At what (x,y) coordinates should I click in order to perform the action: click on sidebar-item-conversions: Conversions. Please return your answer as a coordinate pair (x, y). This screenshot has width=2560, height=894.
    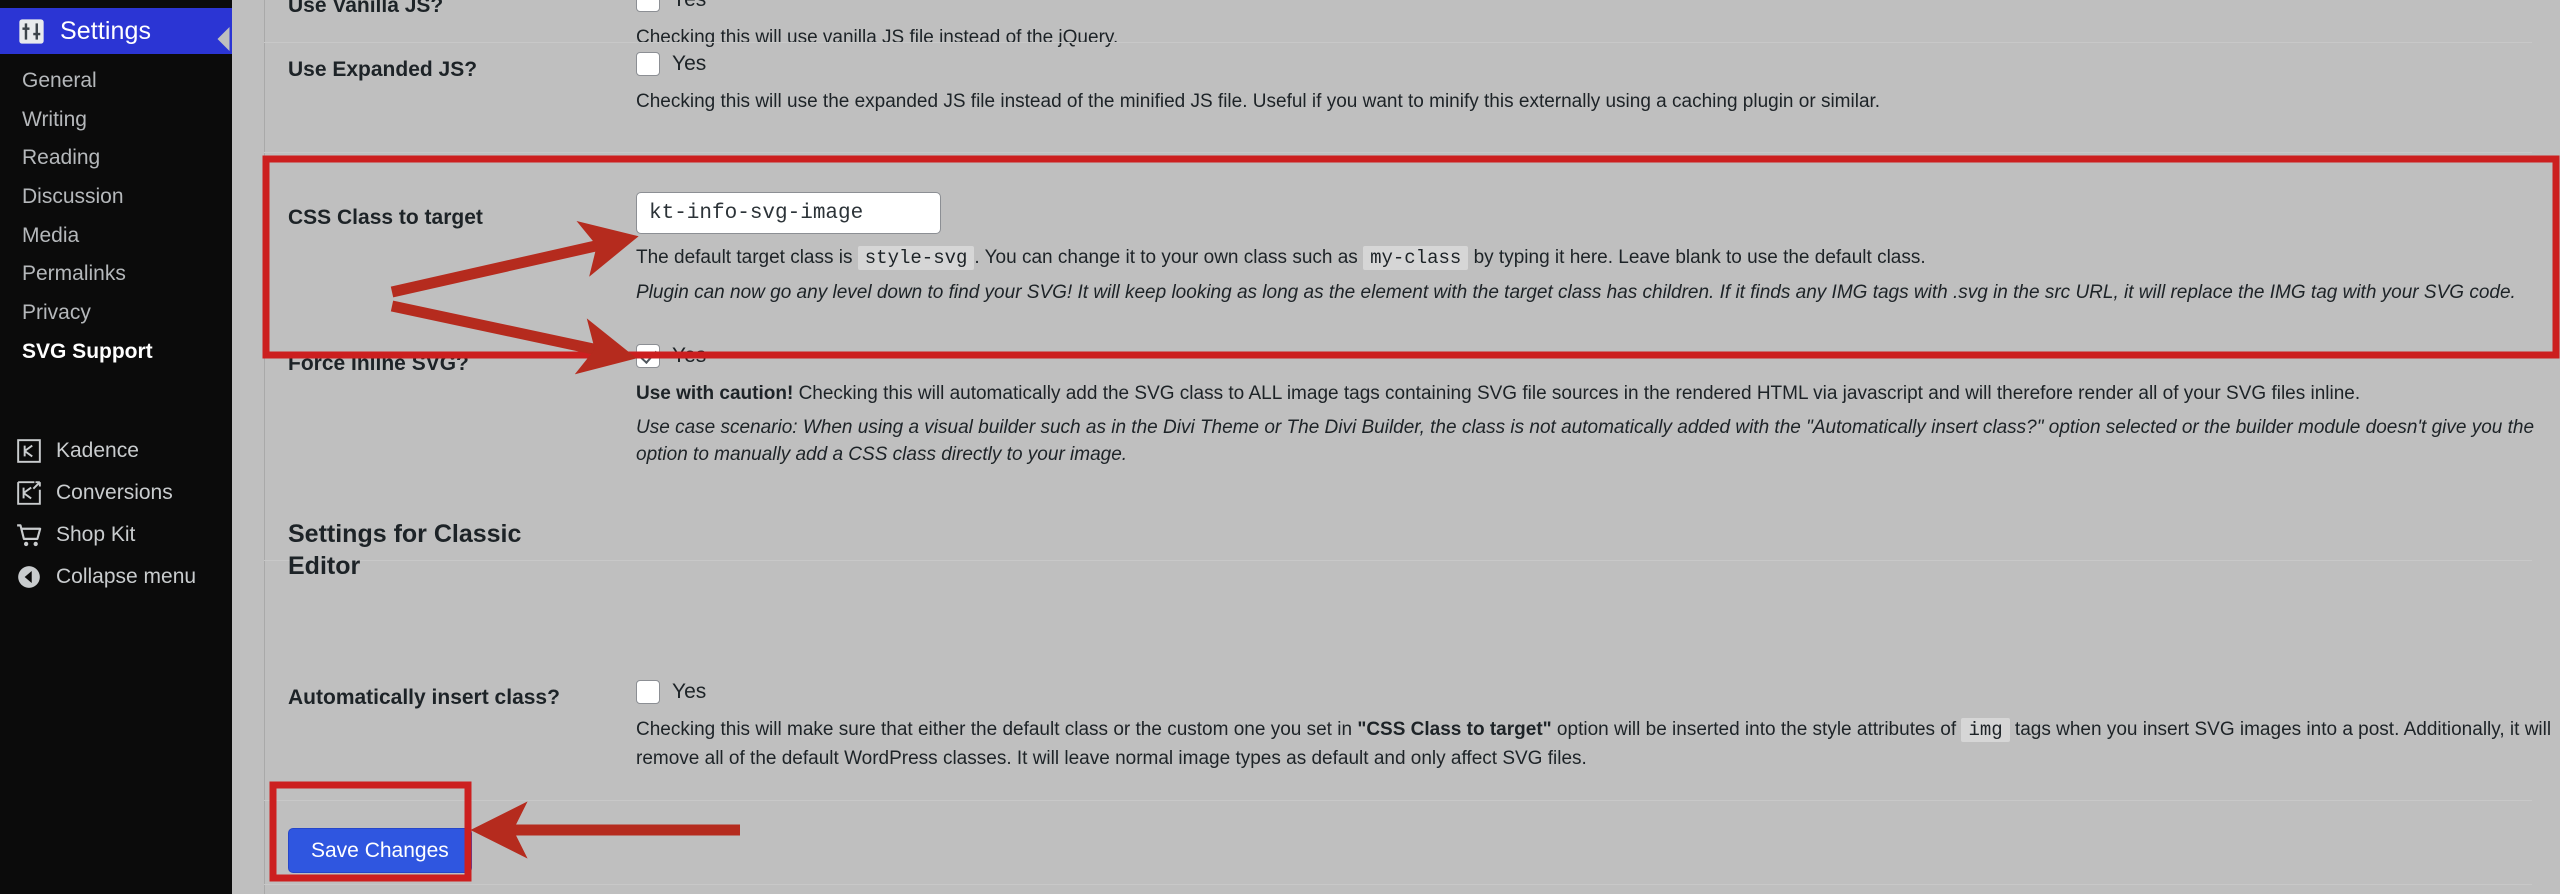
    Looking at the image, I should click on (116, 493).